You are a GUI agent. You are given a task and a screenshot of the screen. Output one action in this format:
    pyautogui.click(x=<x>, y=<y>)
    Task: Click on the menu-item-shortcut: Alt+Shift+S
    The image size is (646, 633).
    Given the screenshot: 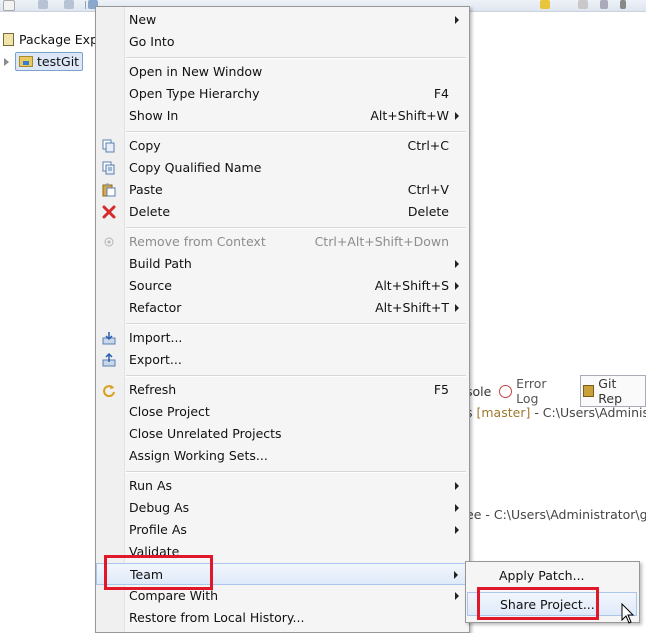 What is the action you would take?
    pyautogui.click(x=411, y=285)
    